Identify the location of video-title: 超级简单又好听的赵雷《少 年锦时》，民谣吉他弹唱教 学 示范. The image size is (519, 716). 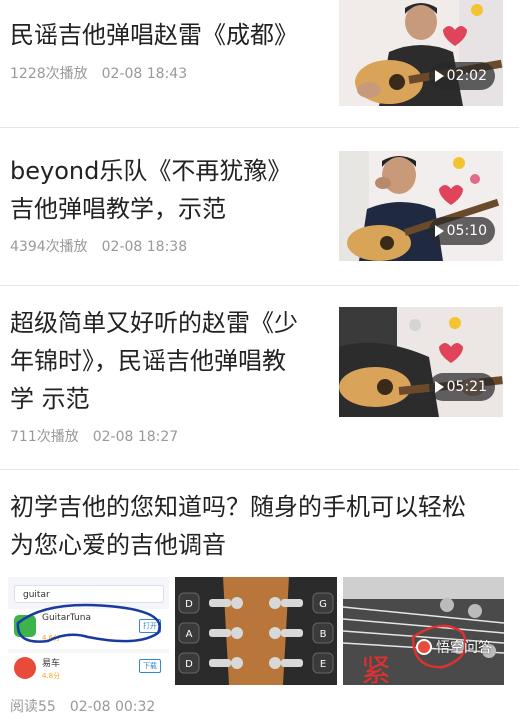
(154, 361).